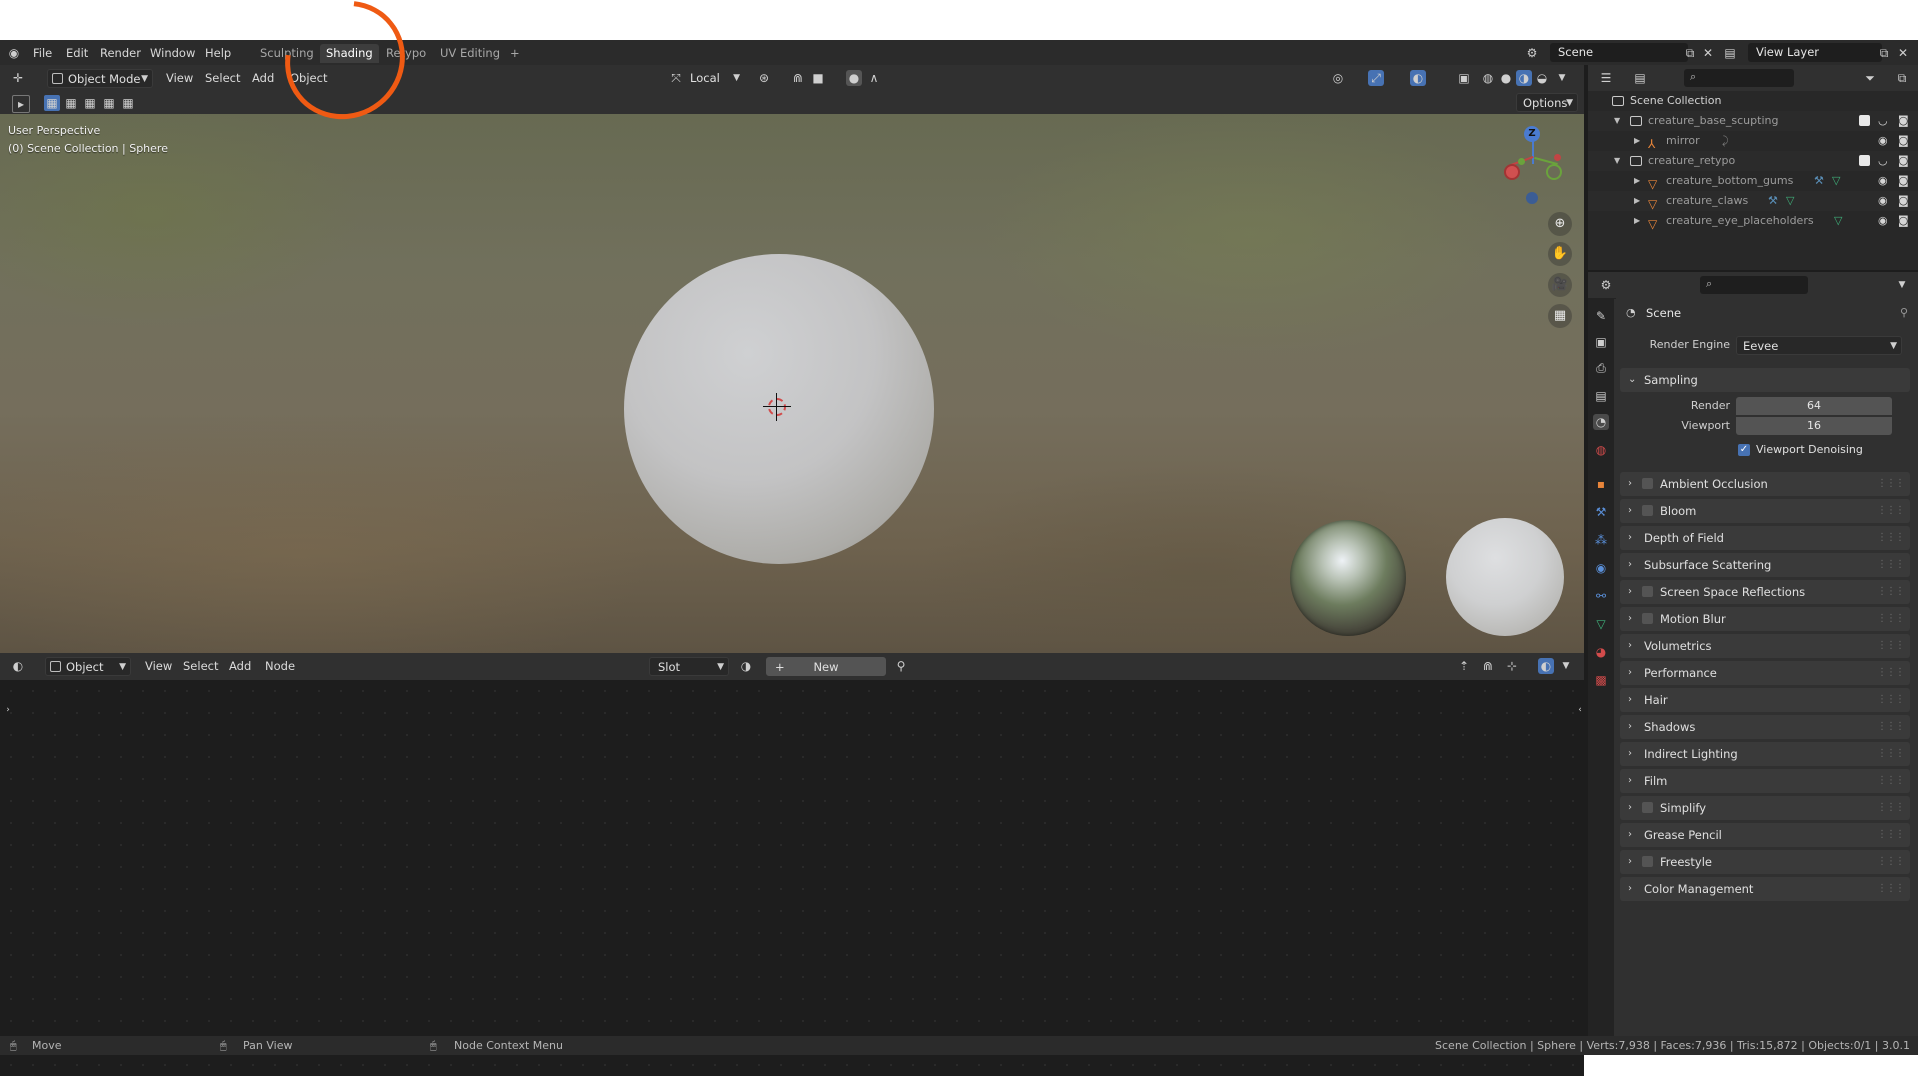 This screenshot has height=1076, width=1918. I want to click on panel-hair: › Hair ⋮⋮⋮, so click(1765, 700).